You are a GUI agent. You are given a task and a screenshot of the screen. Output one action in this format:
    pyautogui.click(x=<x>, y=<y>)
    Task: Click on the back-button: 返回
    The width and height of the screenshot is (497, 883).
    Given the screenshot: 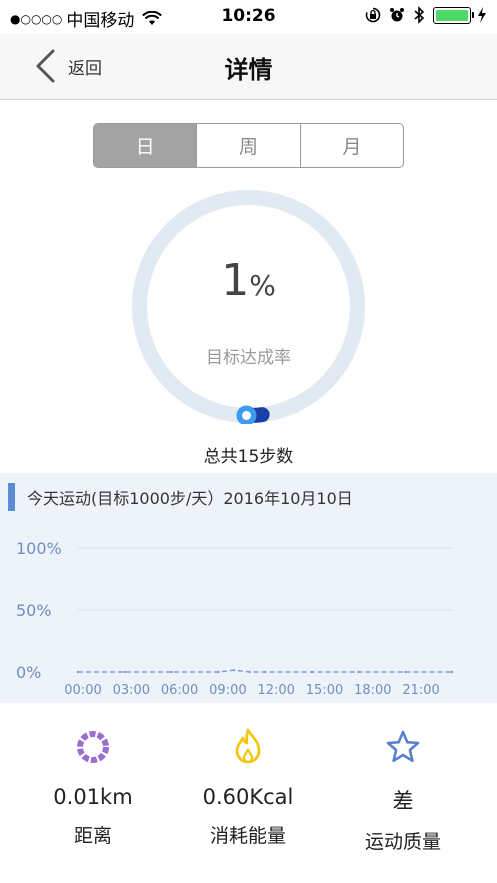 What is the action you would take?
    pyautogui.click(x=68, y=66)
    